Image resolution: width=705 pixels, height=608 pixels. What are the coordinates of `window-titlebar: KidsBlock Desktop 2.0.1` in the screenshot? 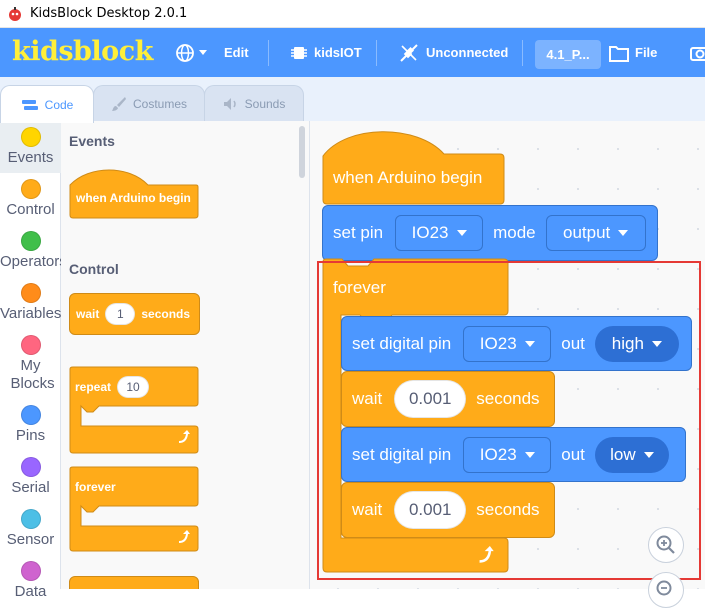 It's located at (352, 14).